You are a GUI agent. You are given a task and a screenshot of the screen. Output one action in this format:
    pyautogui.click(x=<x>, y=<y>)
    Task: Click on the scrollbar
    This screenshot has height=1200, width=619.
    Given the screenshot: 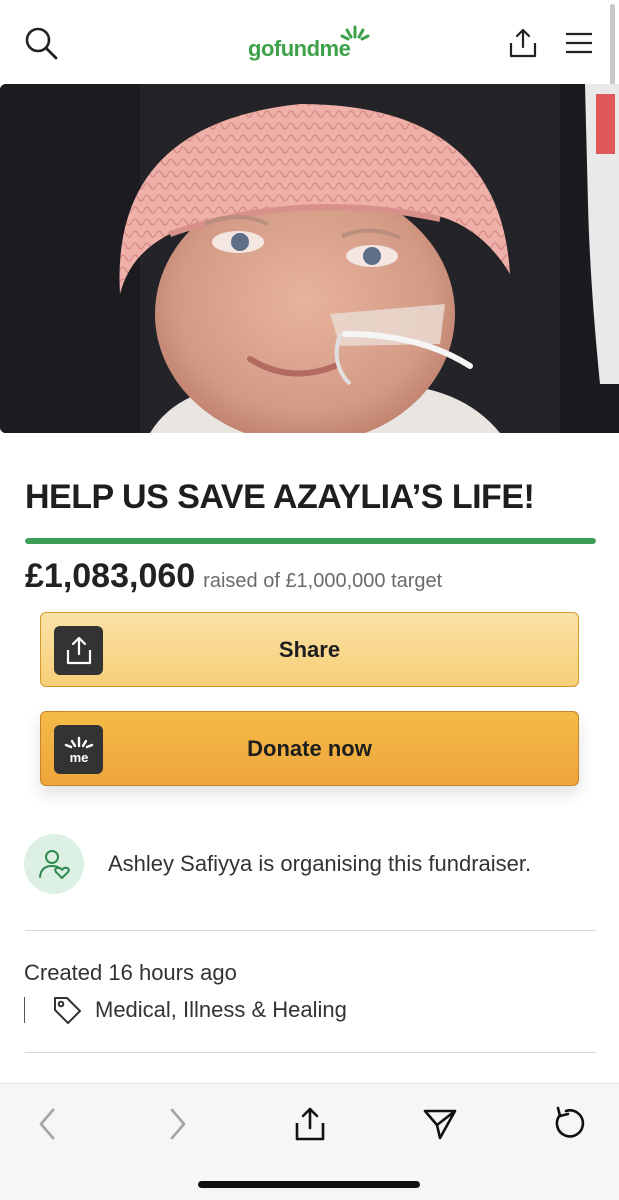 What is the action you would take?
    pyautogui.click(x=612, y=49)
    